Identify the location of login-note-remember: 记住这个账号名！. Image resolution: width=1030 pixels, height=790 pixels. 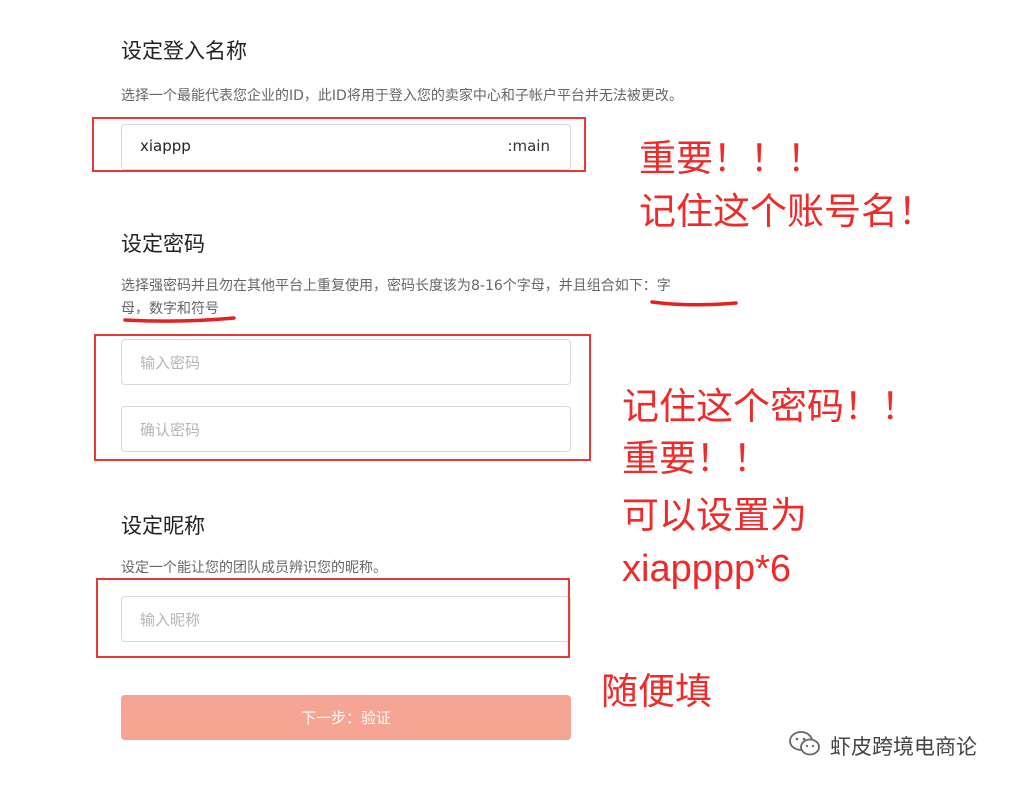
(787, 211).